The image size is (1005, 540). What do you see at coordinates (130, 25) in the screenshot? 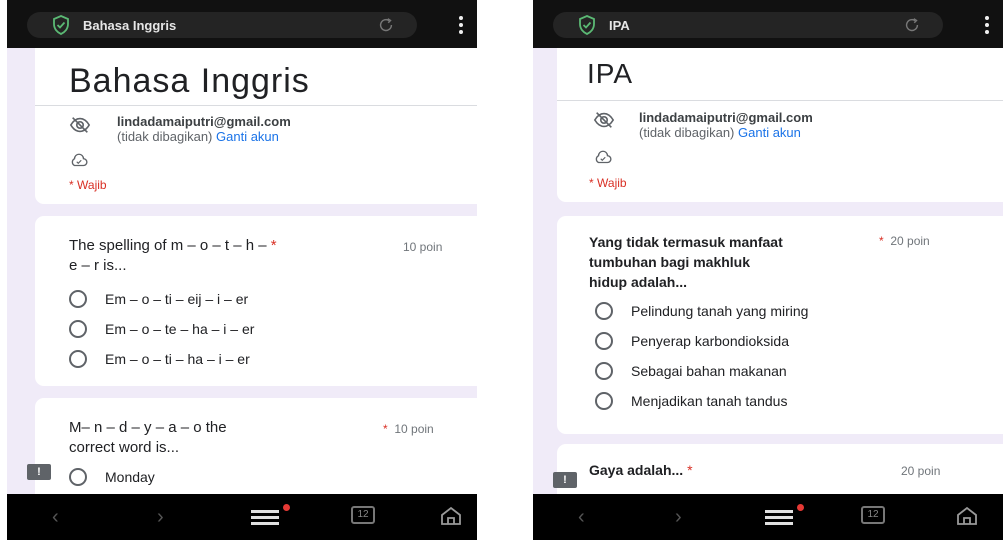
I see `tab-title: Bahasa Inggris` at bounding box center [130, 25].